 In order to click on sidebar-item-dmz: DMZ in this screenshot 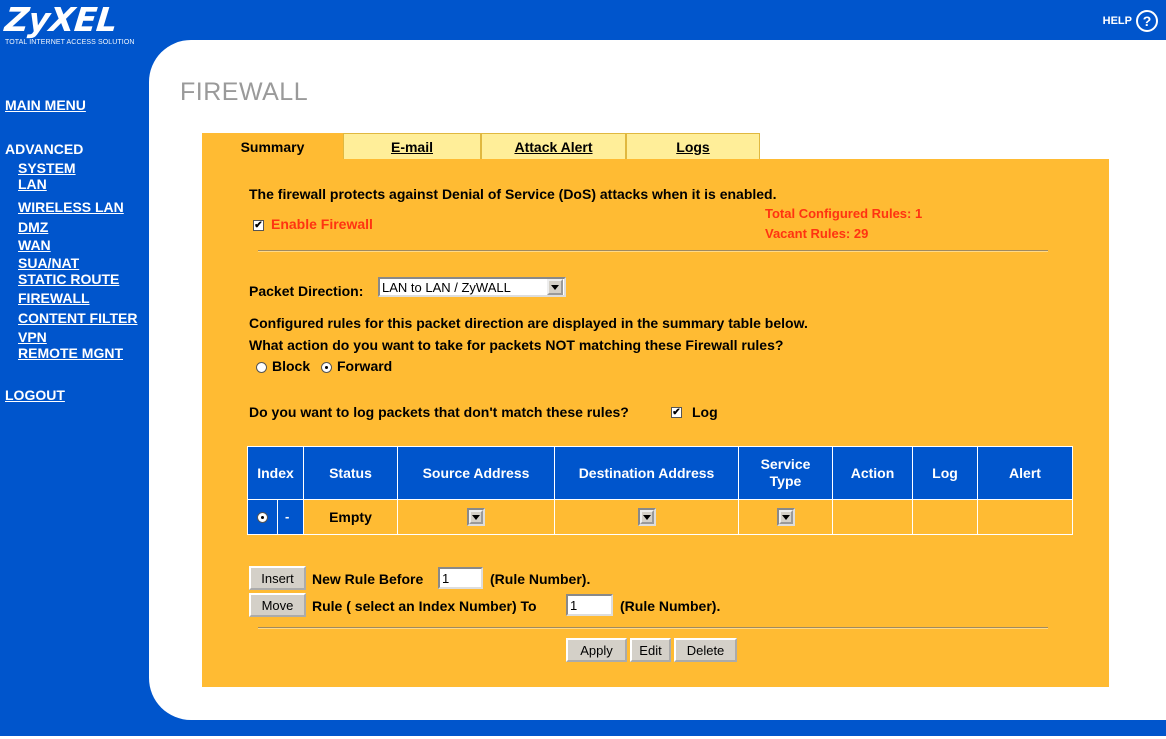, I will do `click(33, 227)`.